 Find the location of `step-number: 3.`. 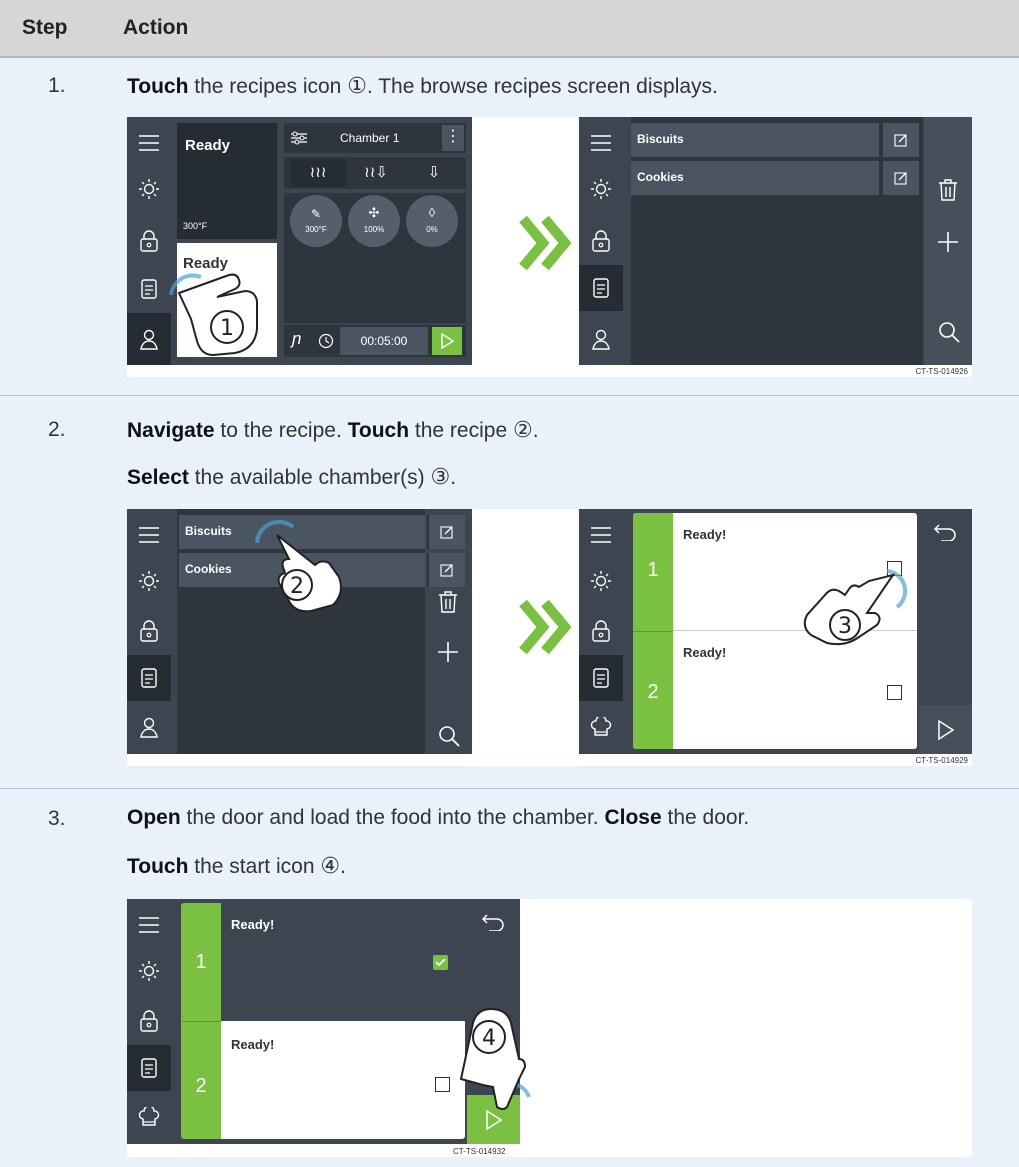

step-number: 3. is located at coordinates (57, 818).